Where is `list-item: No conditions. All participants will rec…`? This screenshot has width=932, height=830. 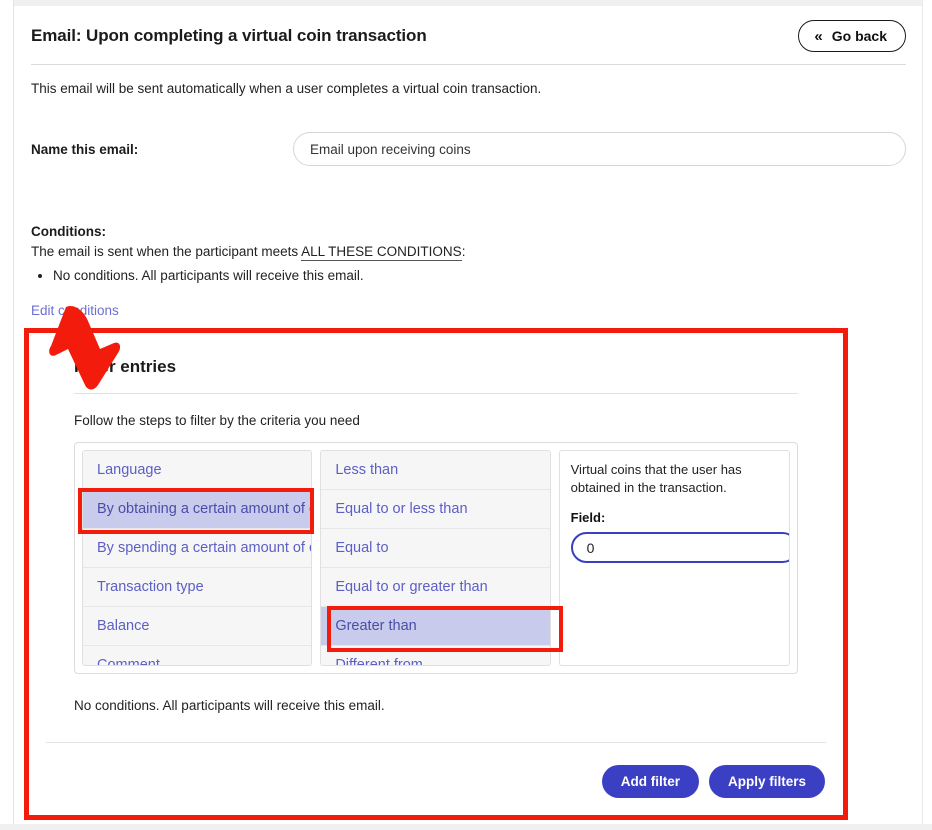 list-item: No conditions. All participants will rec… is located at coordinates (479, 275).